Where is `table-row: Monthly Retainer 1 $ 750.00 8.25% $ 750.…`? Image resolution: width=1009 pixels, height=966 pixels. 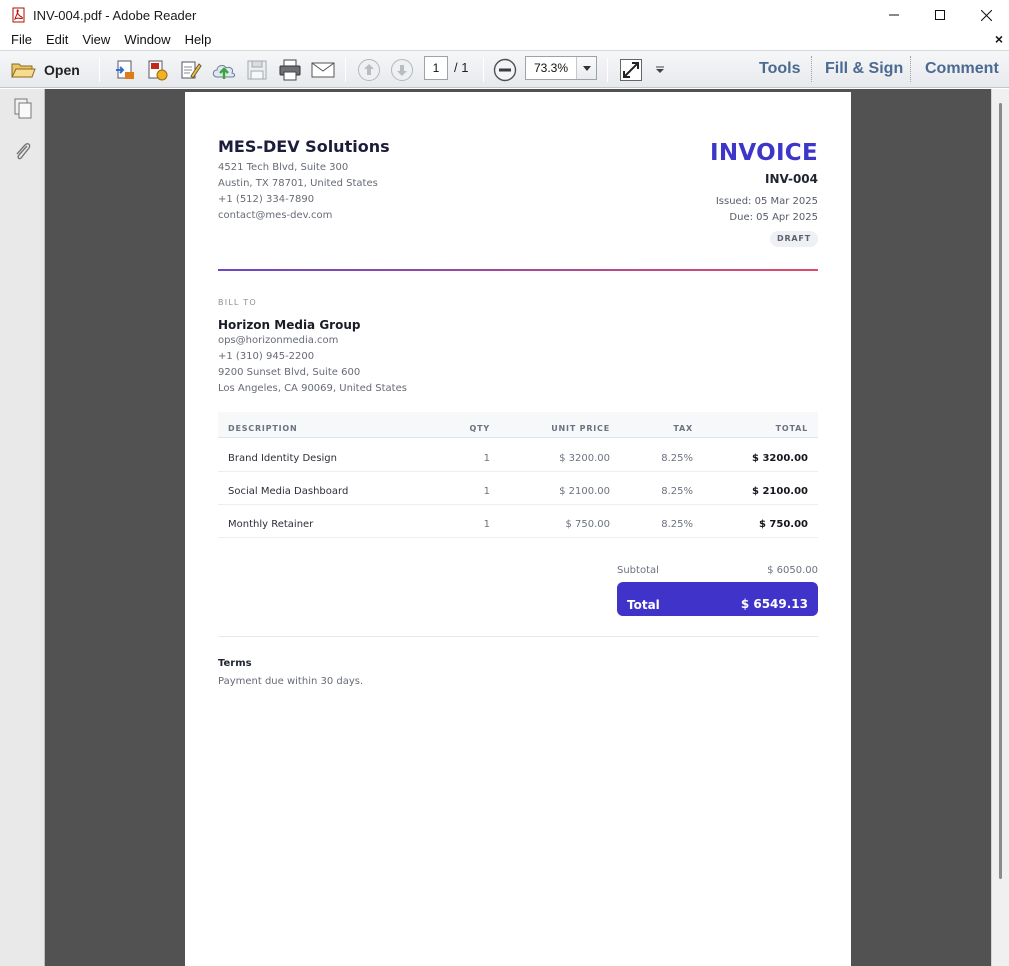
table-row: Monthly Retainer 1 $ 750.00 8.25% $ 750.… is located at coordinates (518, 521).